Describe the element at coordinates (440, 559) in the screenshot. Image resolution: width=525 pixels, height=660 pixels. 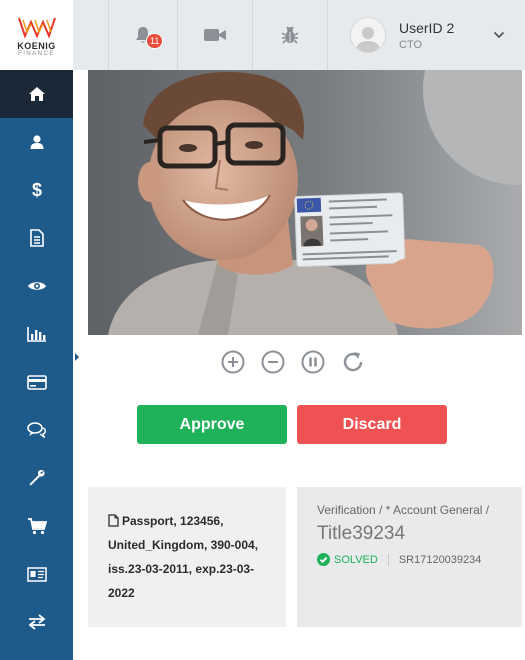
I see `ticket-reference: SR17120039234` at that location.